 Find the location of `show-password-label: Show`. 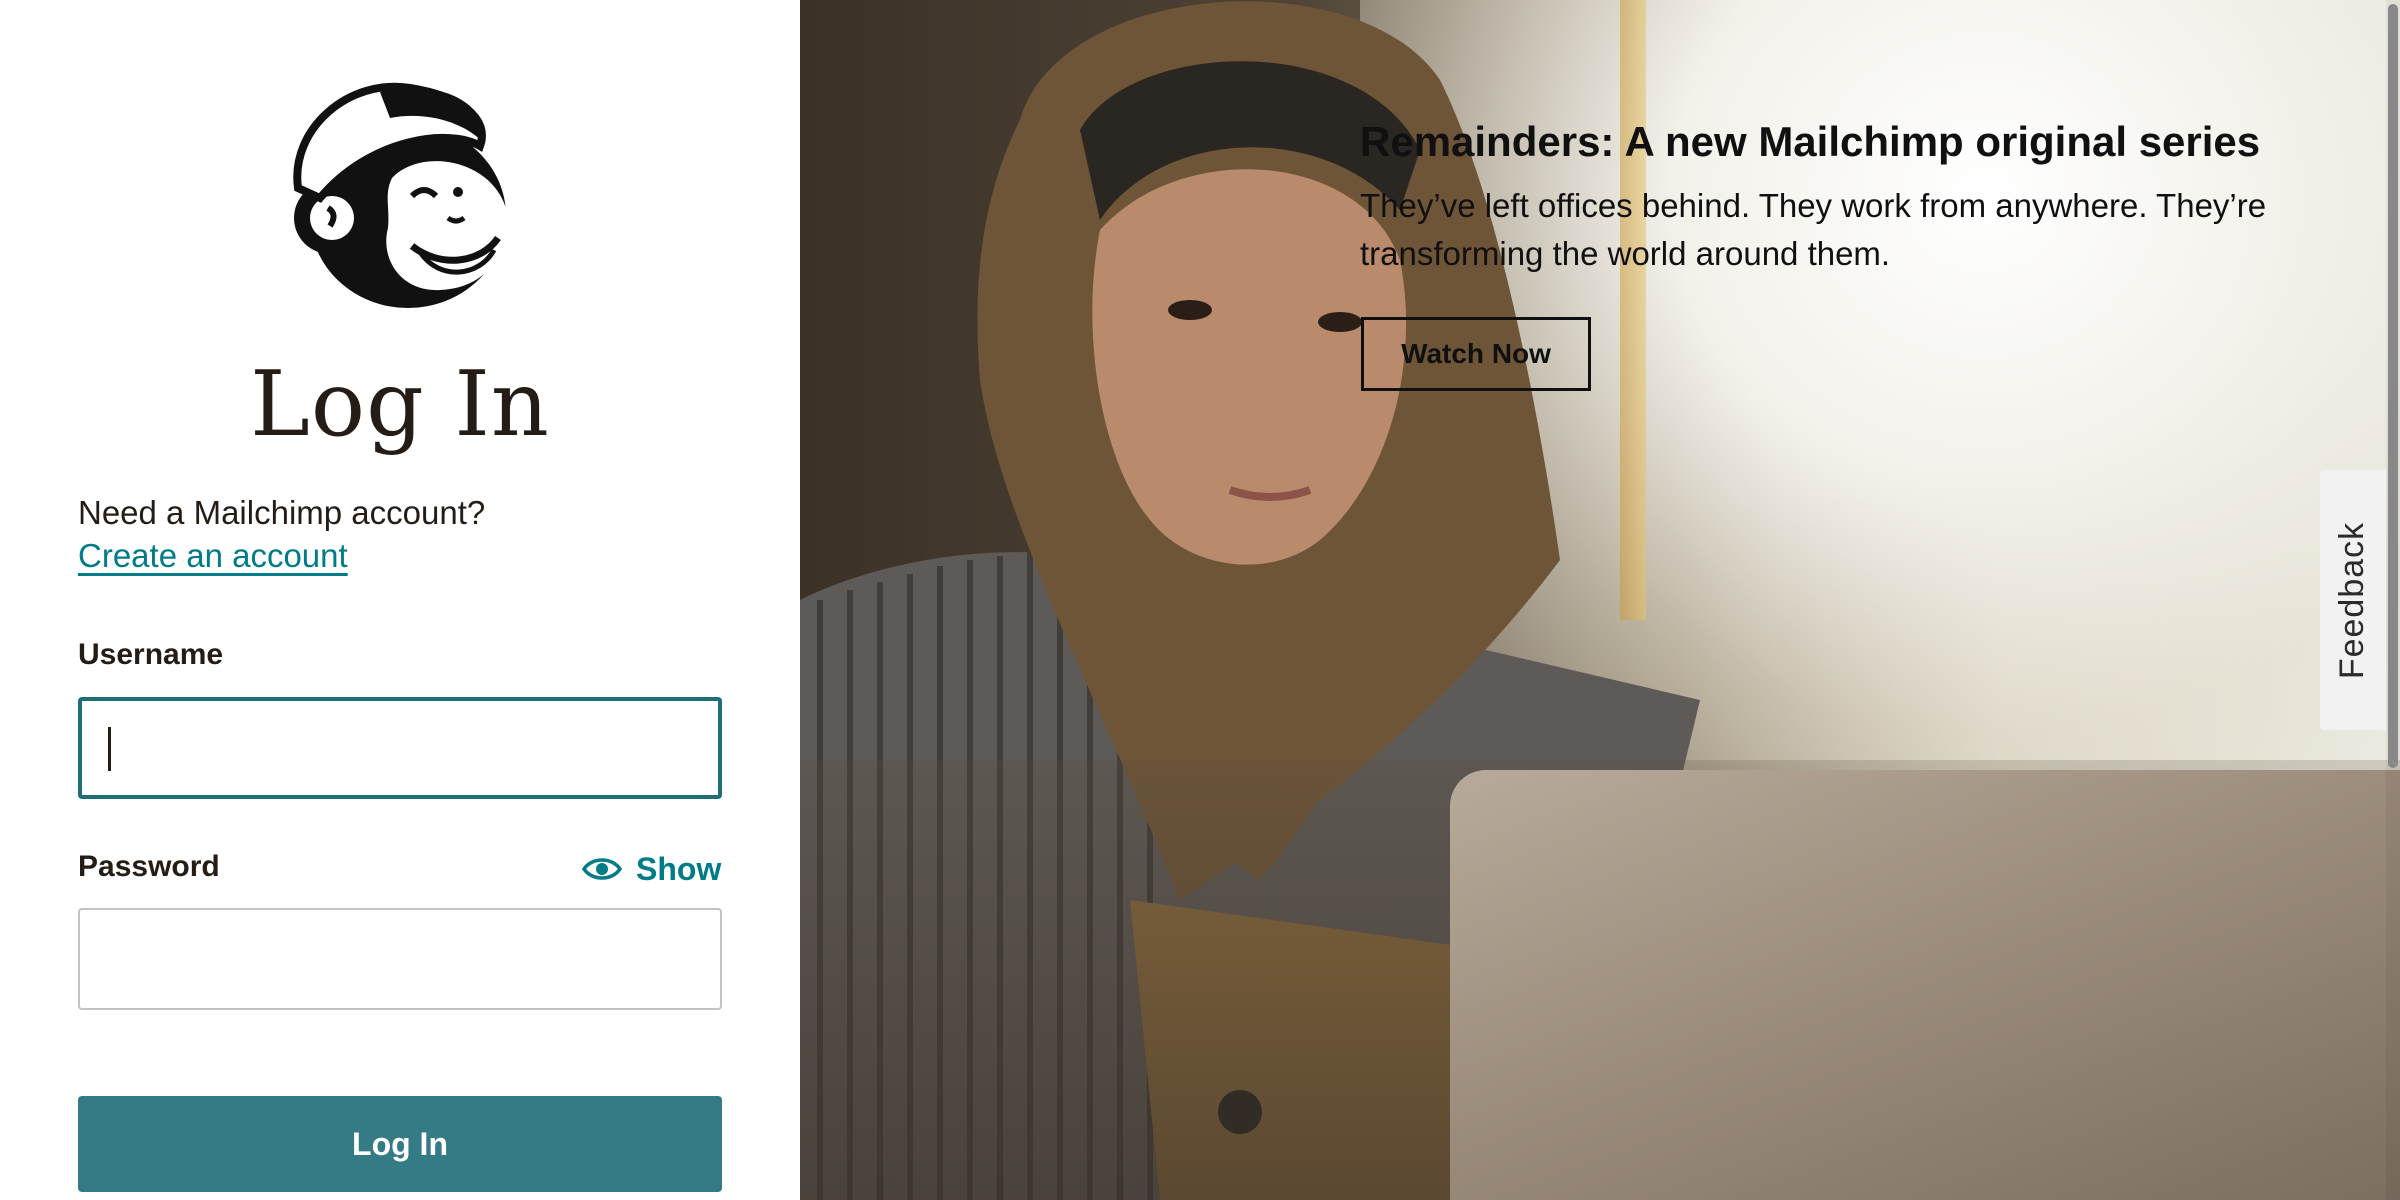

show-password-label: Show is located at coordinates (679, 868).